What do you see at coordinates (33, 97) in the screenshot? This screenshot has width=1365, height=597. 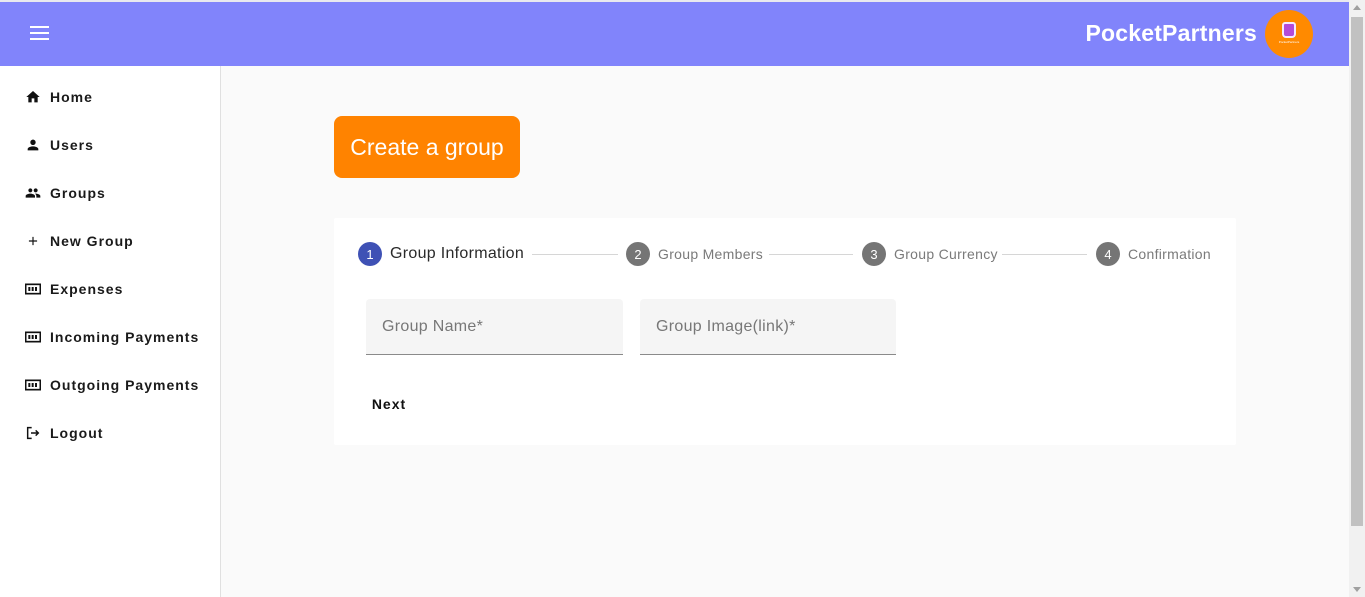 I see `home-icon` at bounding box center [33, 97].